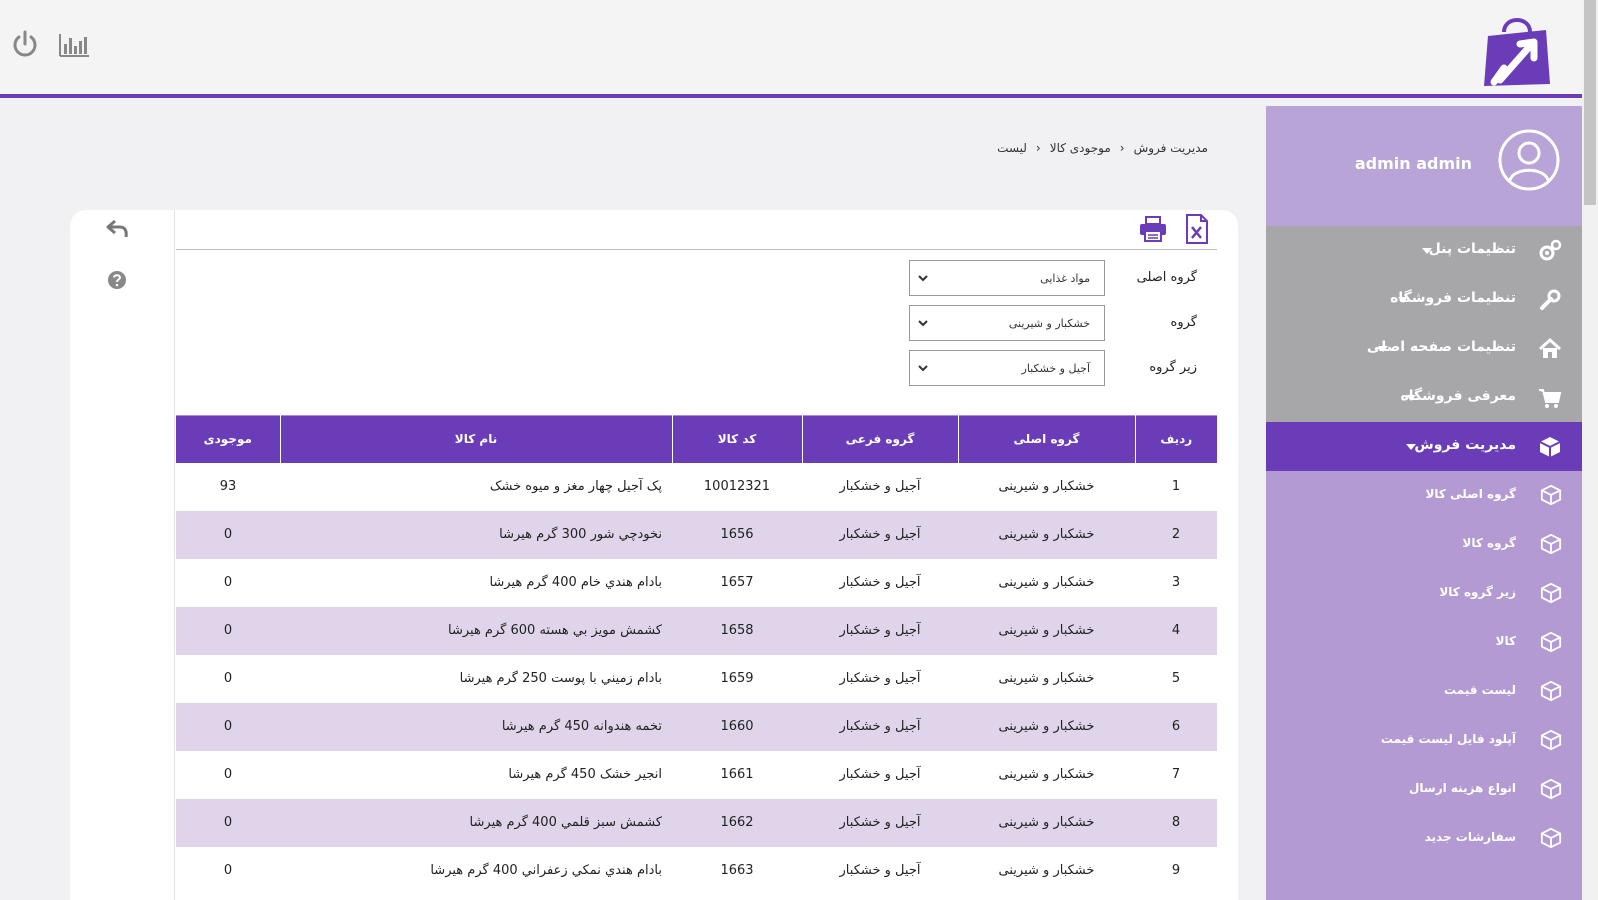  I want to click on cell-row-number: 5, so click(1176, 678).